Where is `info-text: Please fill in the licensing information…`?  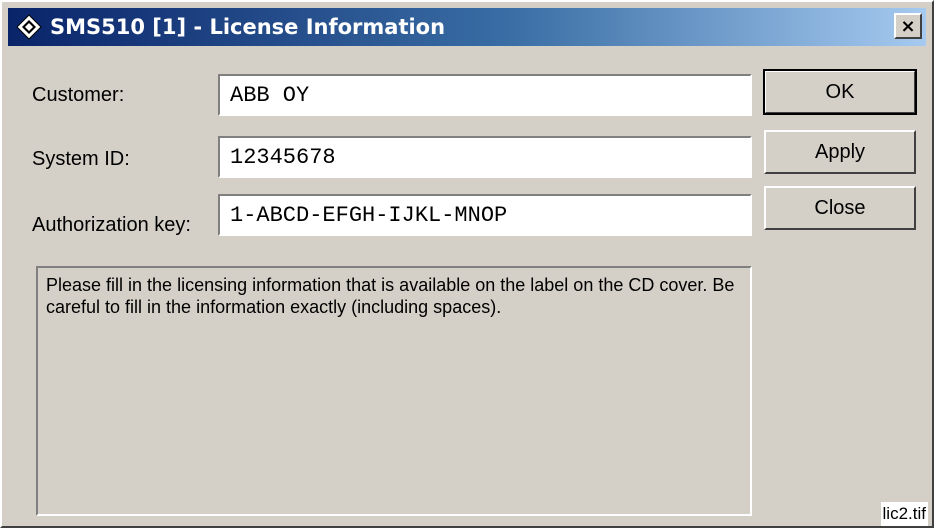
info-text: Please fill in the licensing information… is located at coordinates (390, 296).